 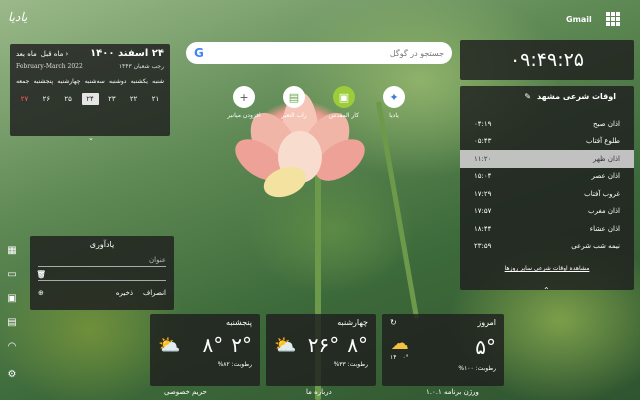 I want to click on weekday-label: دوشنبه, so click(x=118, y=81).